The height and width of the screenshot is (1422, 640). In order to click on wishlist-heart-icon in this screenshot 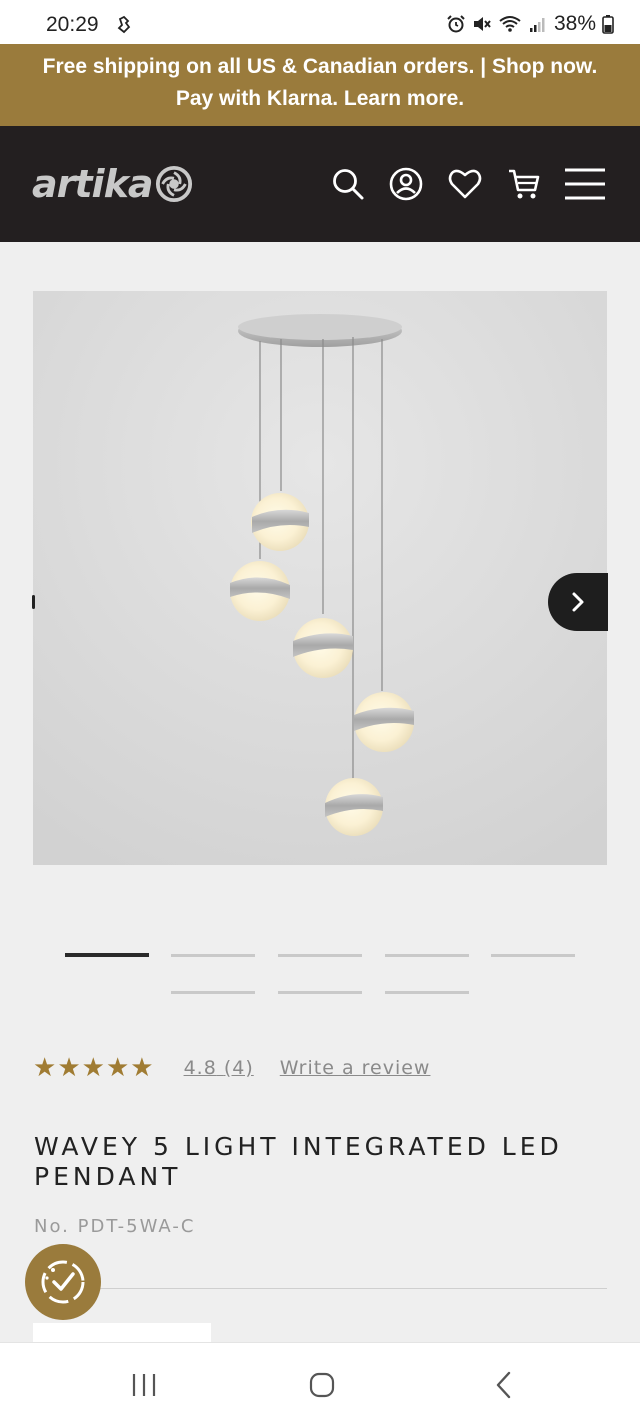, I will do `click(465, 184)`.